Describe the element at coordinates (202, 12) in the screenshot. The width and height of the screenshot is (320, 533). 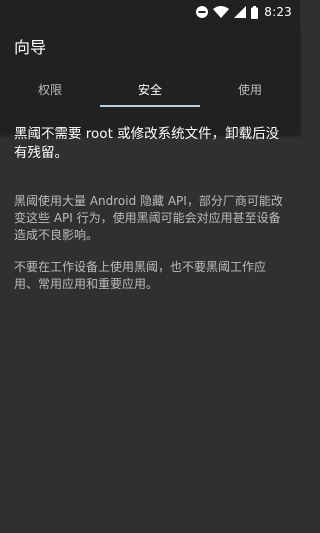
I see `do-not-disturb-icon` at that location.